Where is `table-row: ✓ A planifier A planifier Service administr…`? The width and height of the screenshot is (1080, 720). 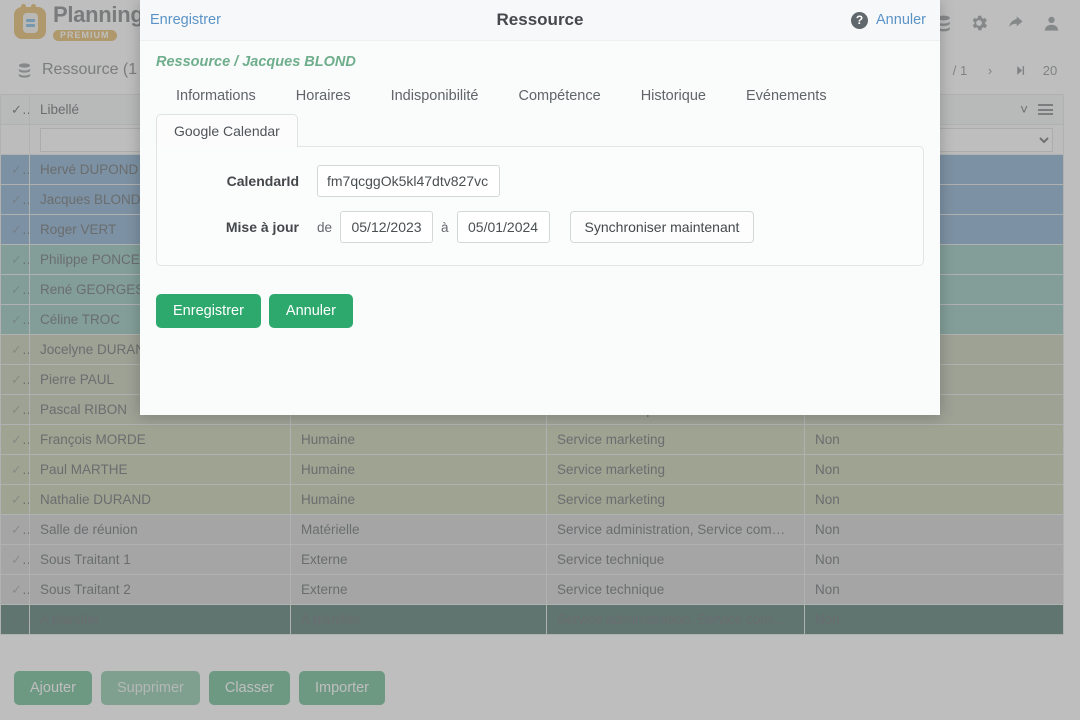
table-row: ✓ A planifier A planifier Service administr… is located at coordinates (532, 619).